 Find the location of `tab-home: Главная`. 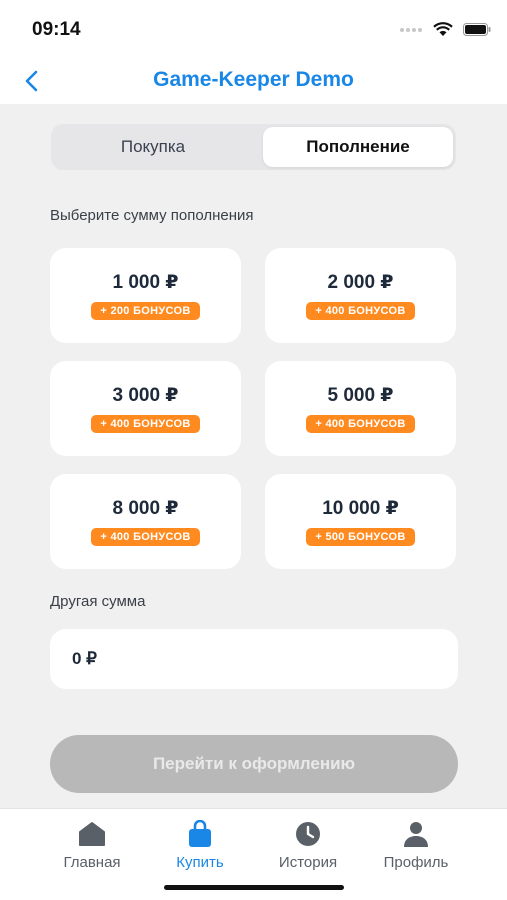

tab-home: Главная is located at coordinates (92, 845).